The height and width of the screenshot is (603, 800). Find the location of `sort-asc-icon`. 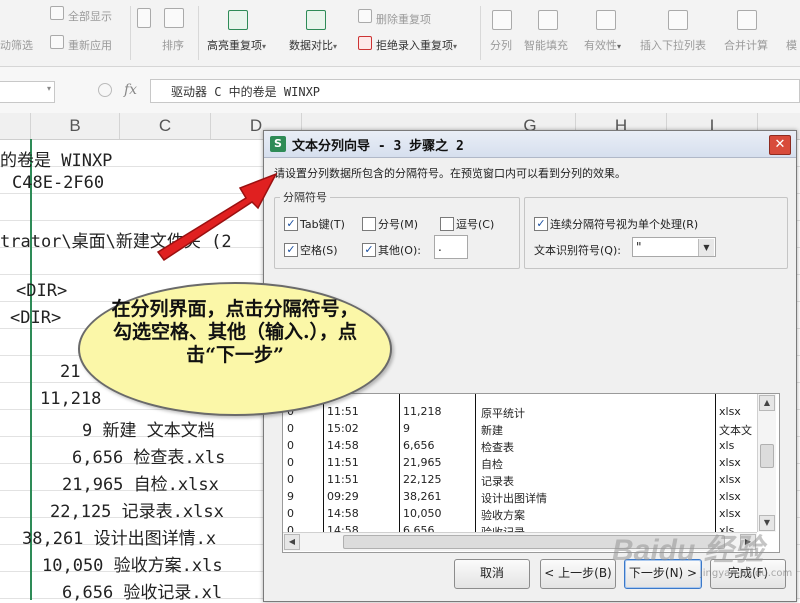

sort-asc-icon is located at coordinates (144, 18).